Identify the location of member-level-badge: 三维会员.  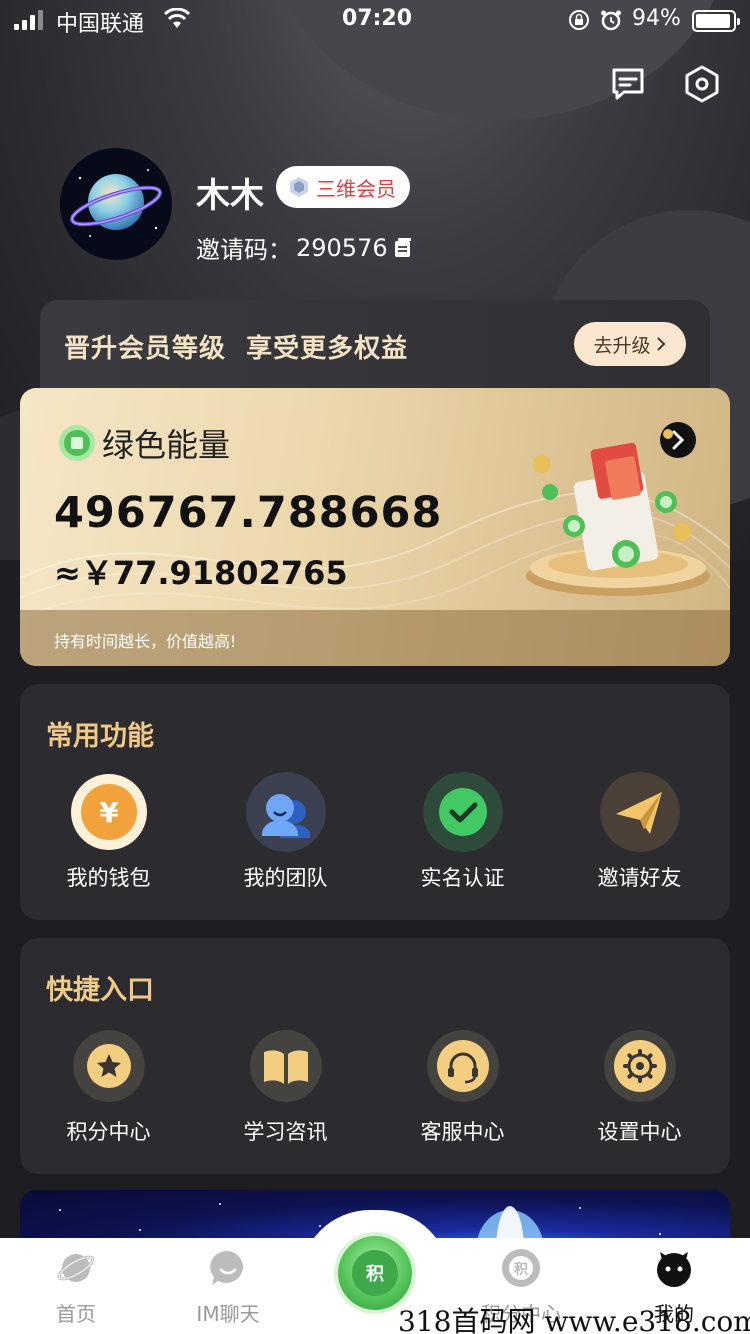
(343, 187).